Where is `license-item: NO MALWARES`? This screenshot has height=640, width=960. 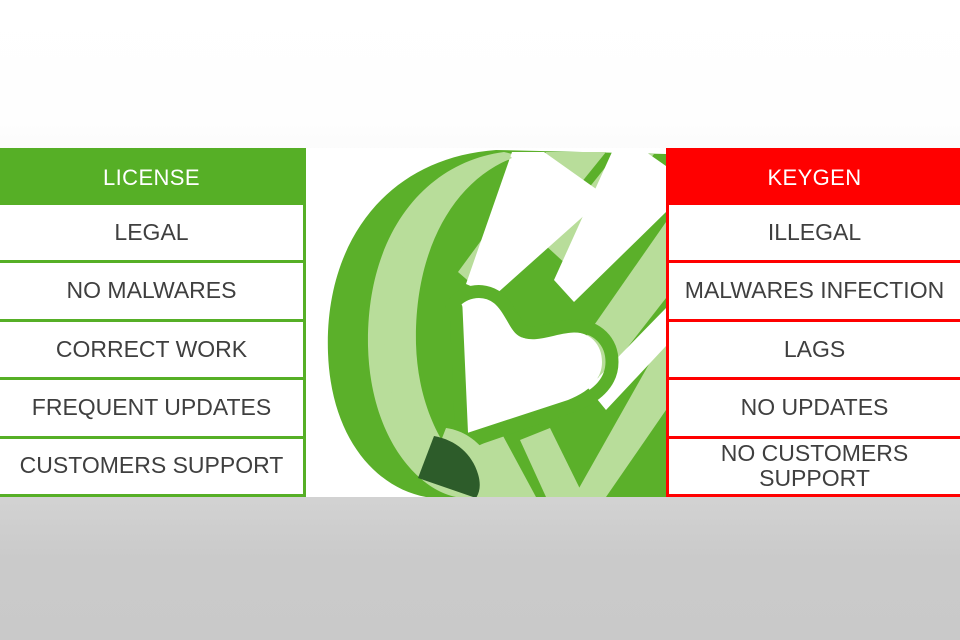 license-item: NO MALWARES is located at coordinates (151, 289).